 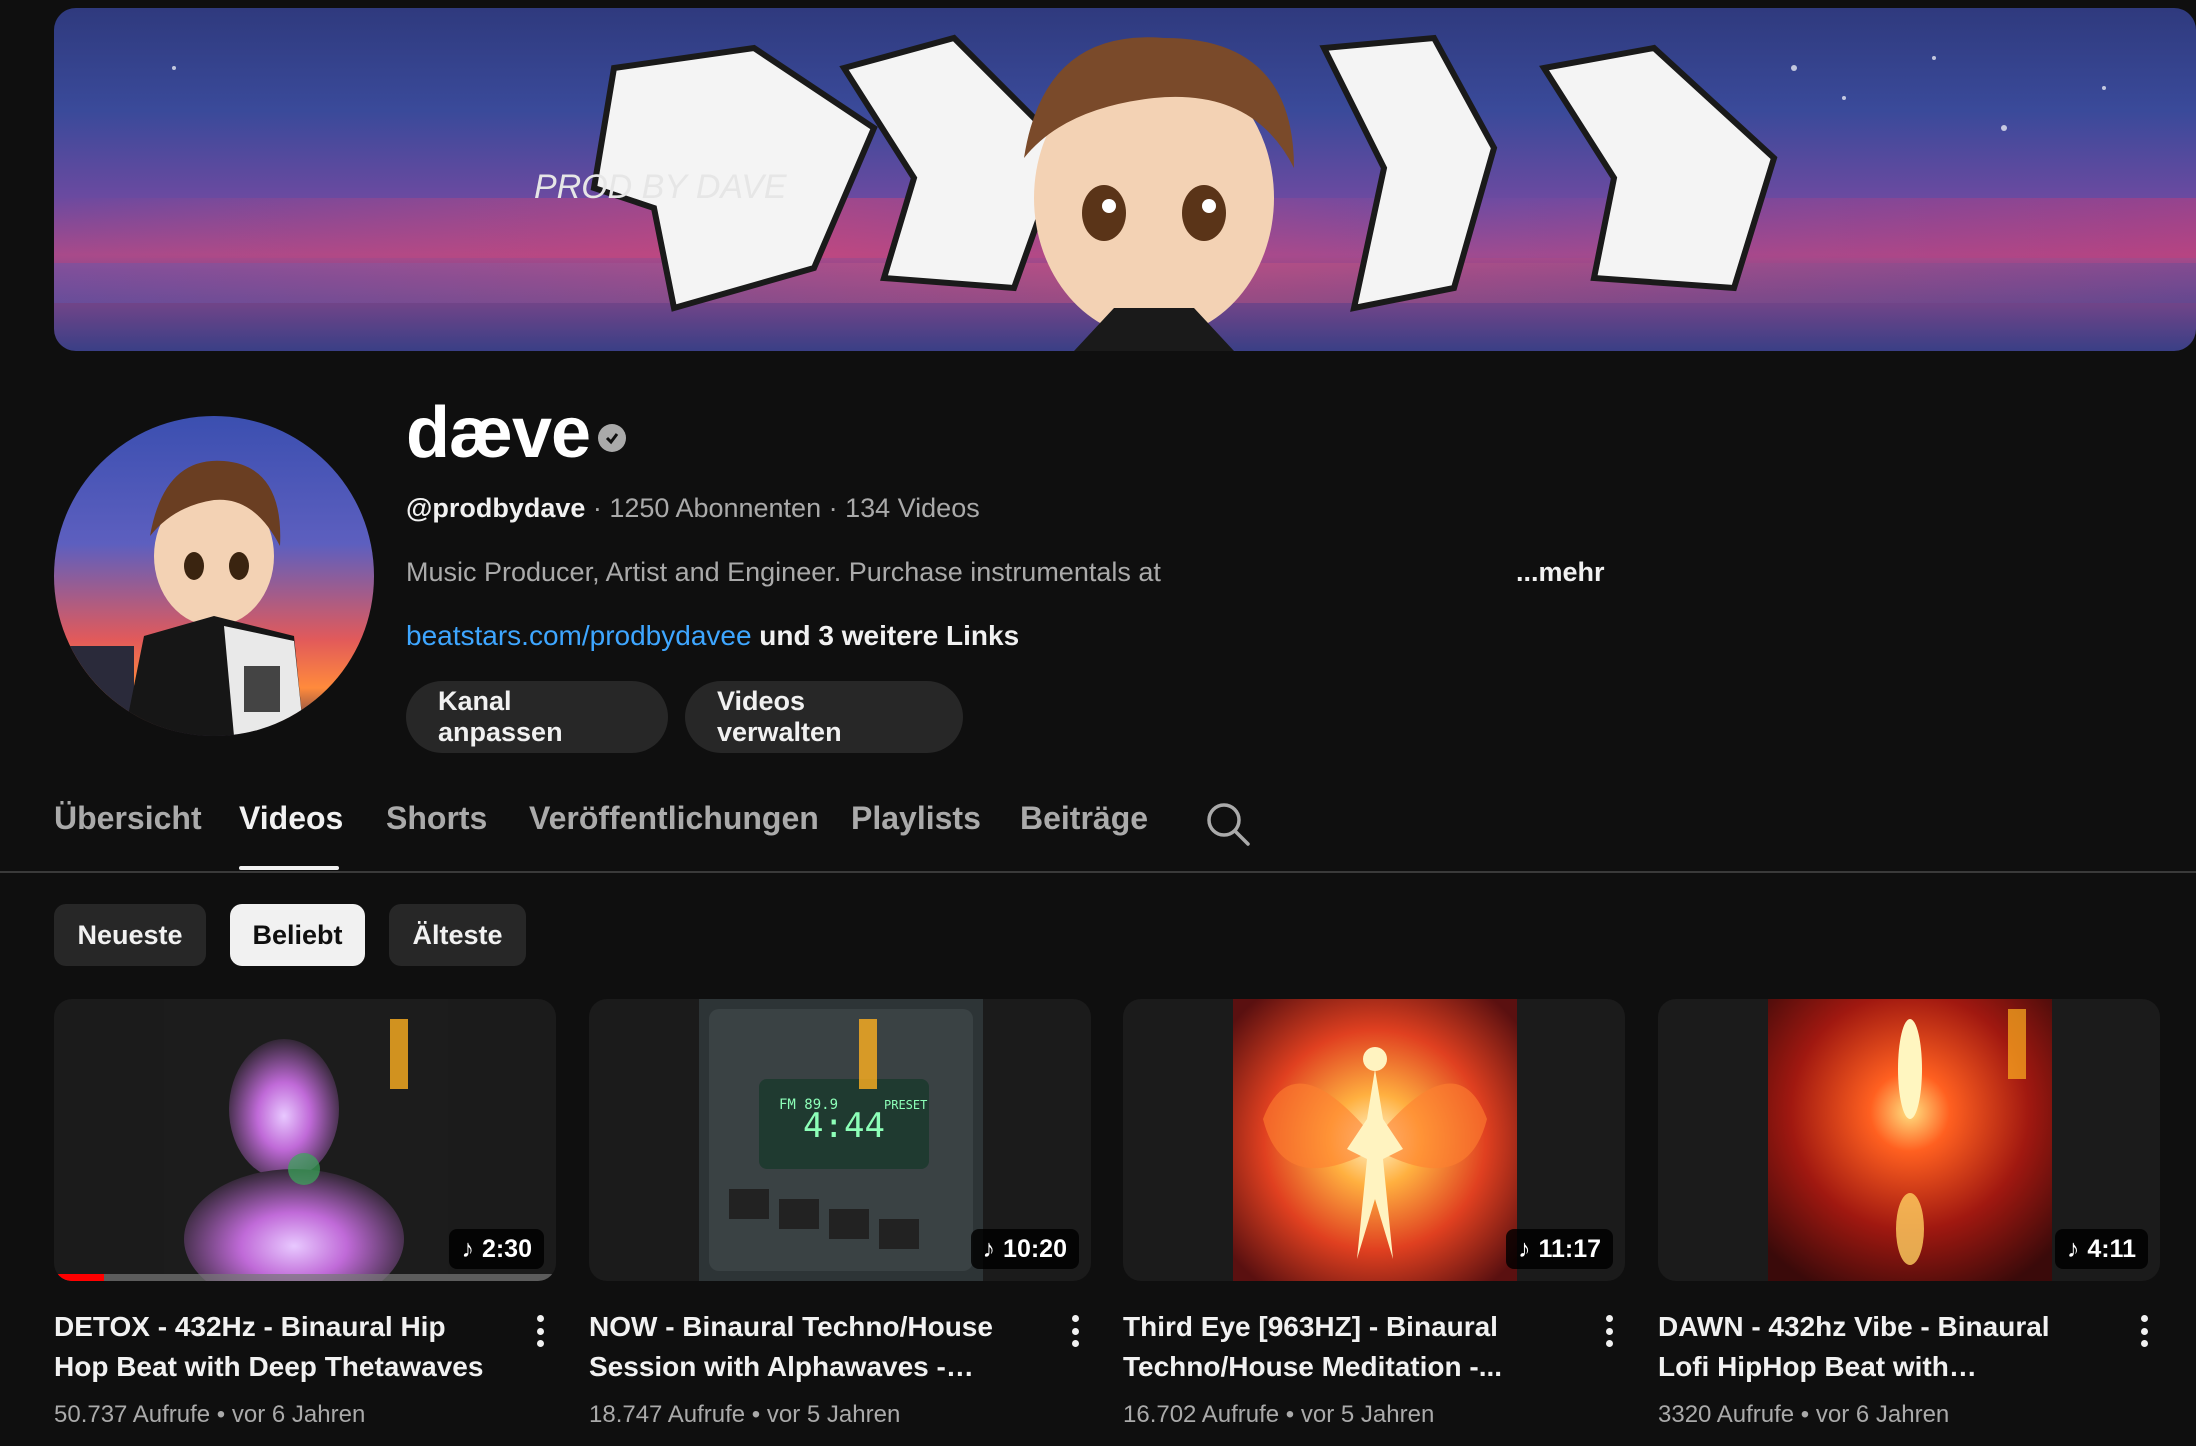 I want to click on video-thumbnail: 4:44 FM 89.9 PRESET ♪ 10:20, so click(x=840, y=1140).